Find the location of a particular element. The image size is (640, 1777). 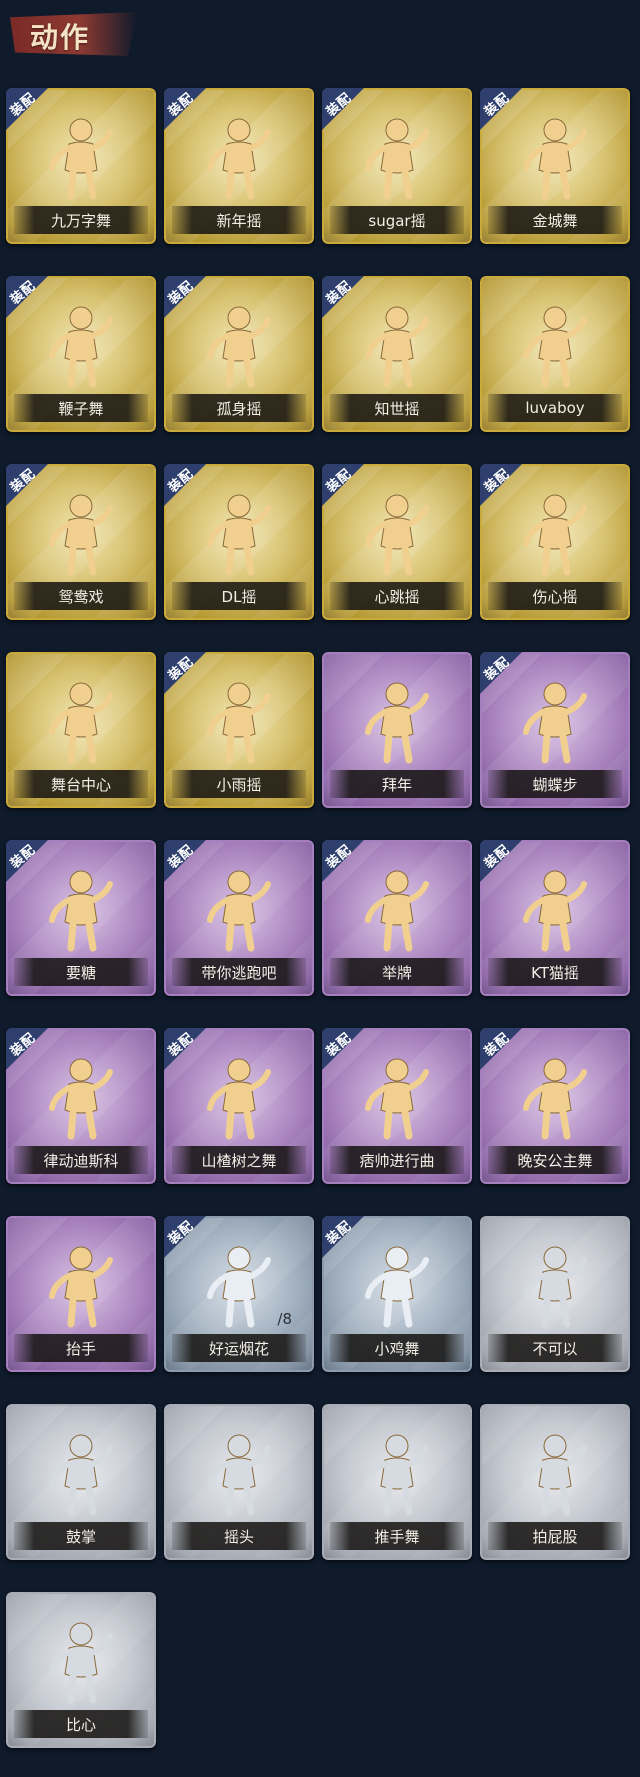

card-label-bar: 九万字舞 is located at coordinates (81, 220).